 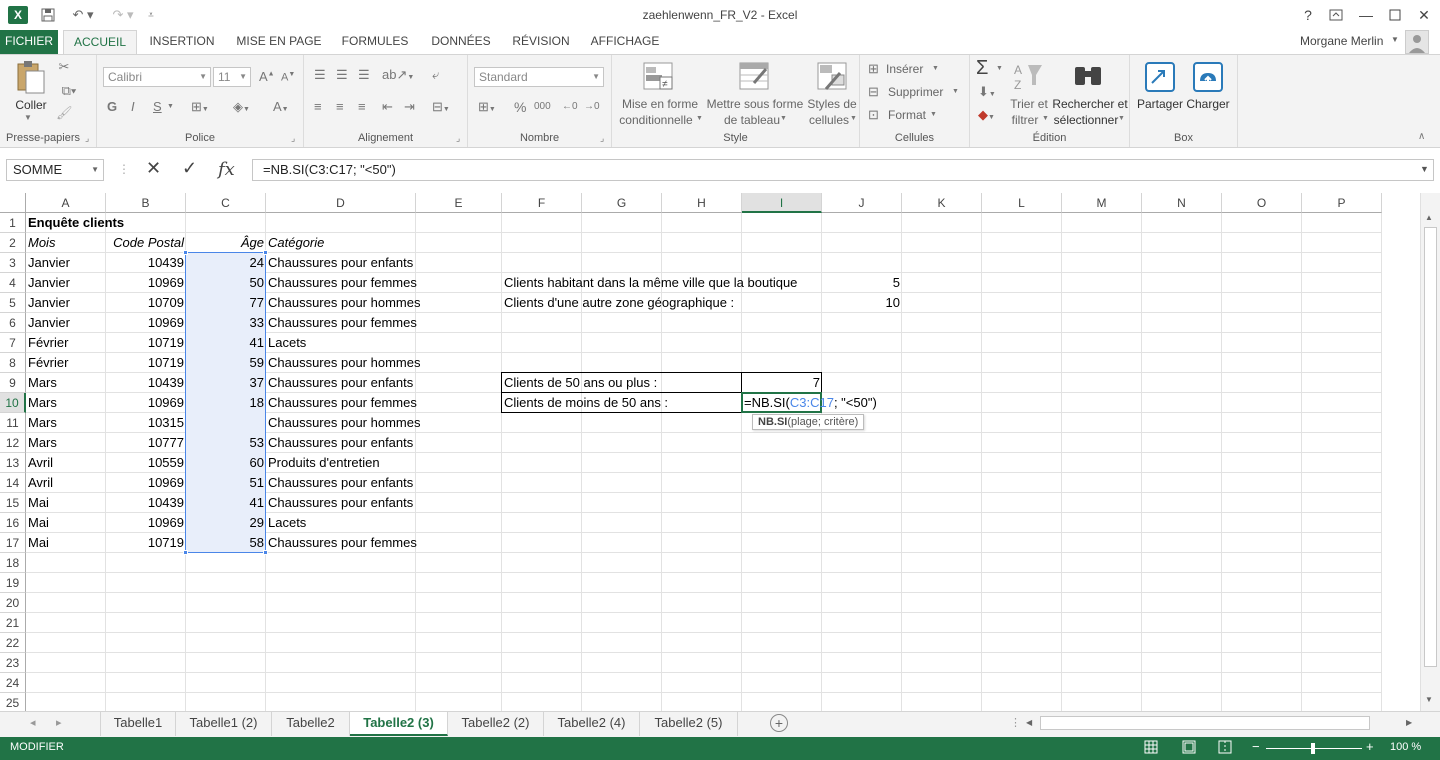 I want to click on cell-c15: 41, so click(x=226, y=503).